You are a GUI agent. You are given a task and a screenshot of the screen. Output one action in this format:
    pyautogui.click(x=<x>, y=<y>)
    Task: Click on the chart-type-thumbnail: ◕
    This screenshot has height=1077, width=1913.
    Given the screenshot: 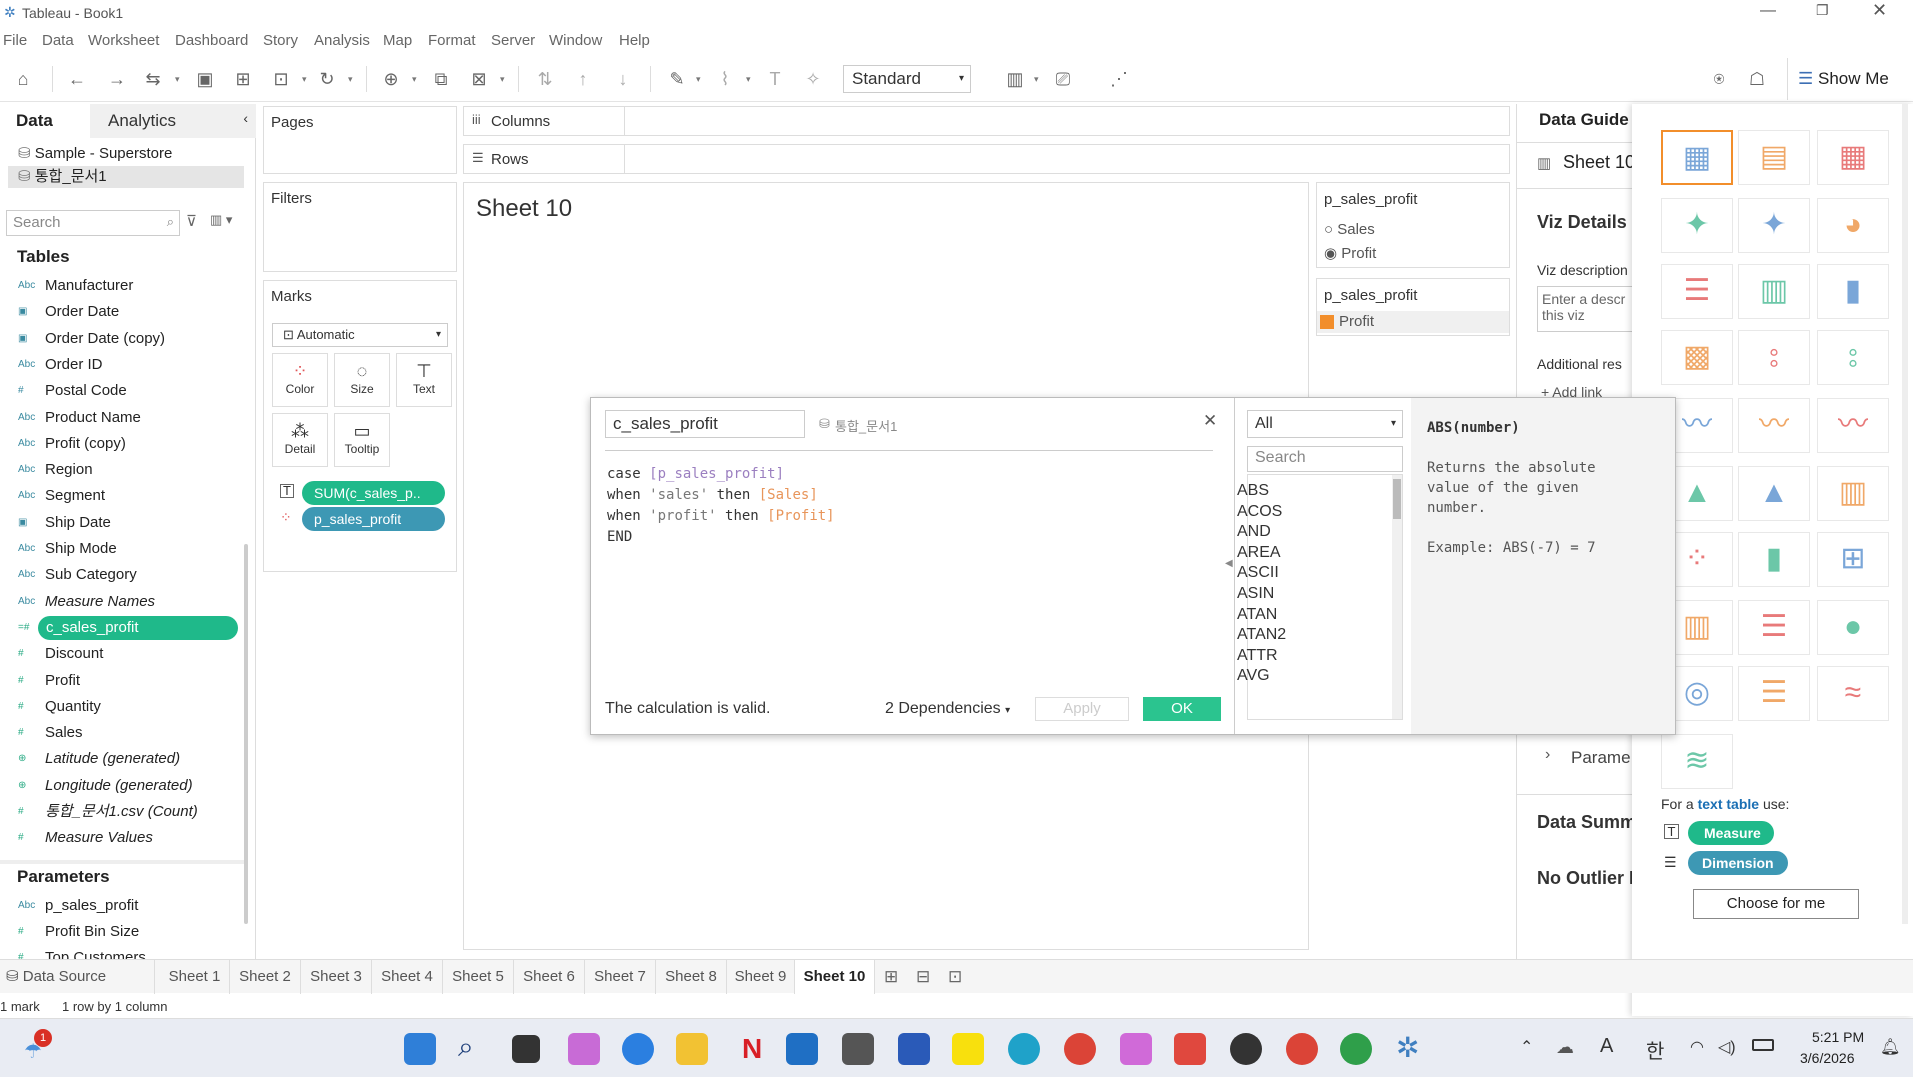 What is the action you would take?
    pyautogui.click(x=1853, y=225)
    